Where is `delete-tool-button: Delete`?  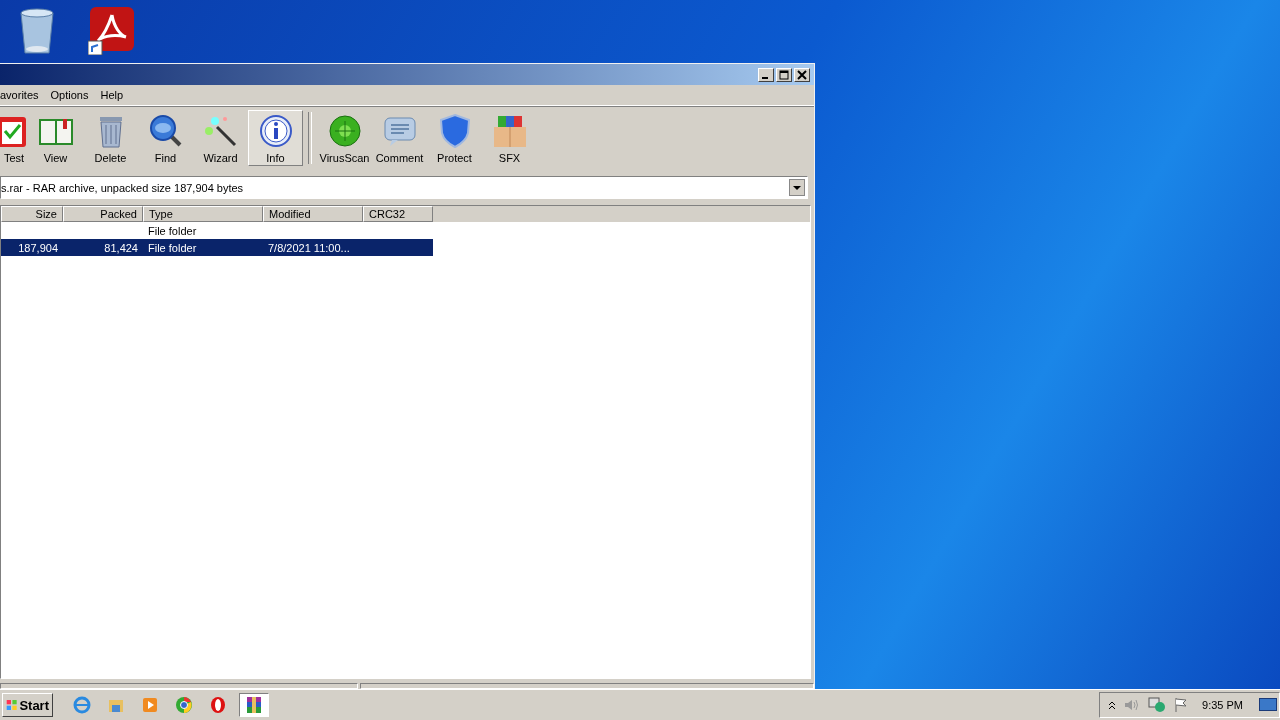
delete-tool-button: Delete is located at coordinates (110, 138).